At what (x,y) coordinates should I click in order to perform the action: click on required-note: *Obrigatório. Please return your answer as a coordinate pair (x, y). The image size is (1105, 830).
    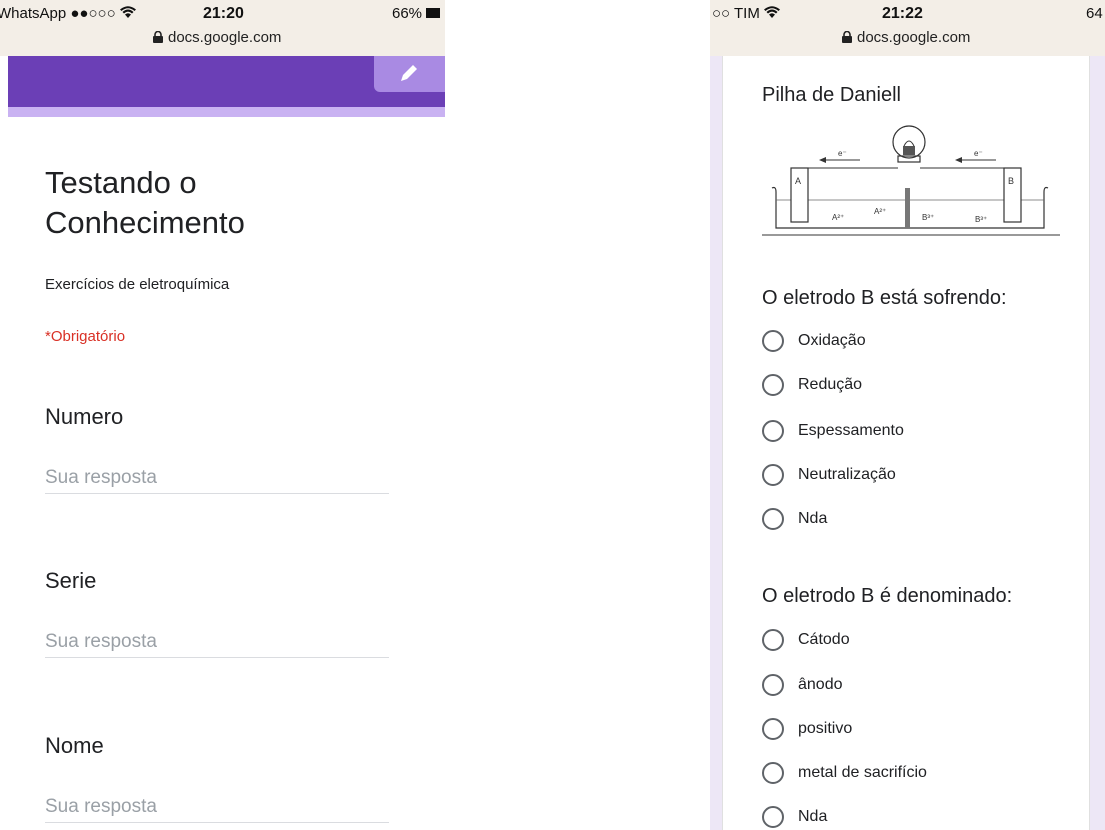
    Looking at the image, I should click on (85, 336).